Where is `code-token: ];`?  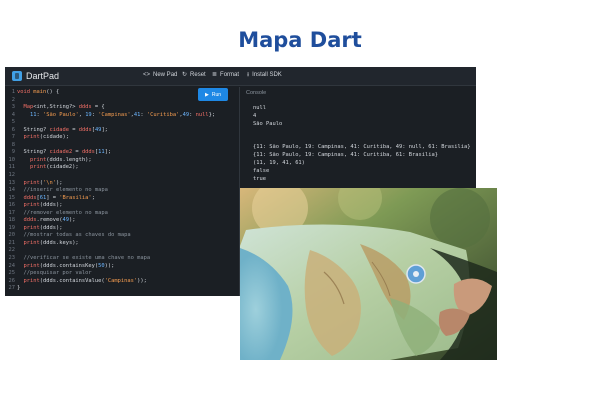 code-token: ]; is located at coordinates (104, 129).